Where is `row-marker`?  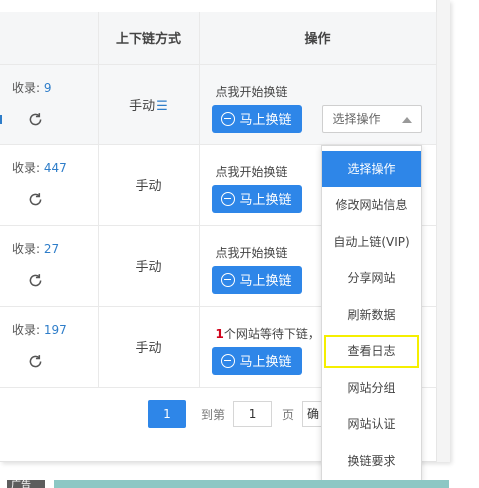 row-marker is located at coordinates (1, 119).